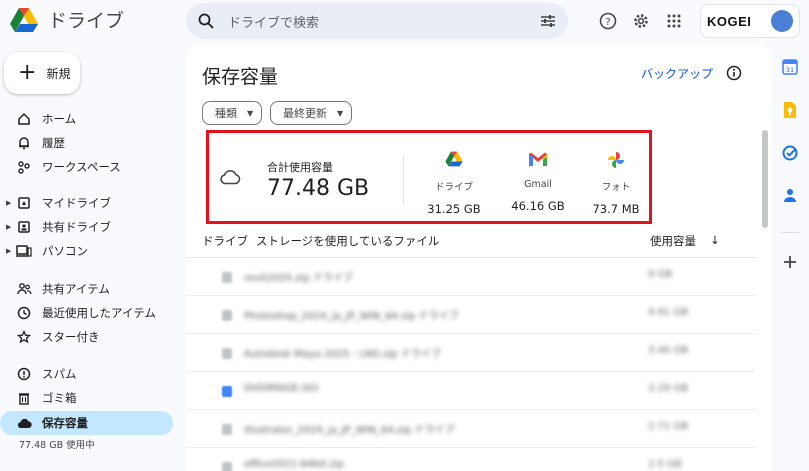  Describe the element at coordinates (668, 388) in the screenshot. I see `file-size: 3.29 GB` at that location.